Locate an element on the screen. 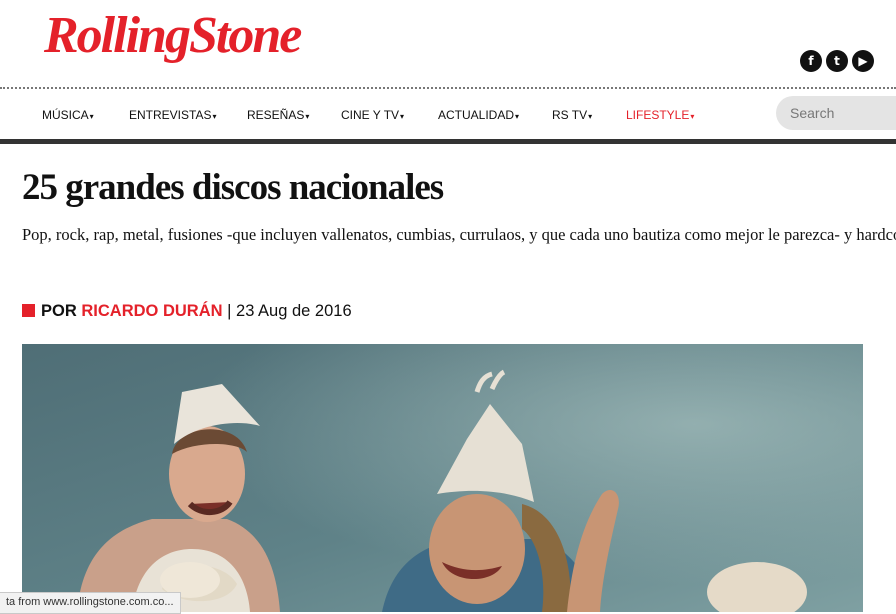  nav-item-actualidad: ACTUALIDAD▾ is located at coordinates (478, 115).